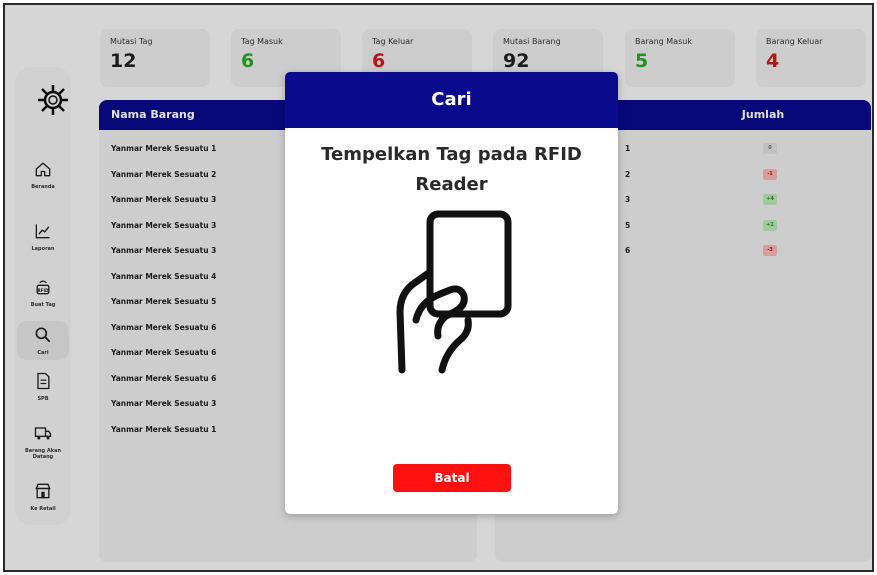 Image resolution: width=877 pixels, height=575 pixels. Describe the element at coordinates (451, 169) in the screenshot. I see `modal-message: Tempelkan Tag pada RFID Reader` at that location.